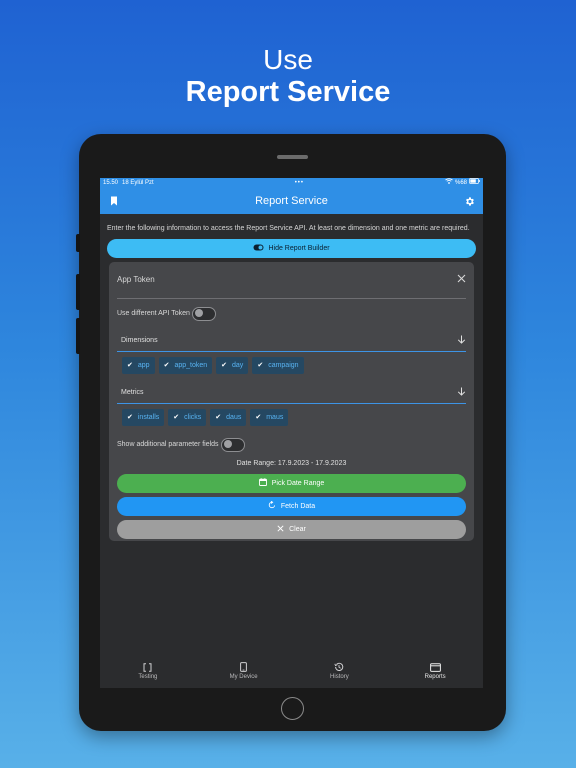 Image resolution: width=576 pixels, height=768 pixels. I want to click on tab-label: Reports, so click(435, 677).